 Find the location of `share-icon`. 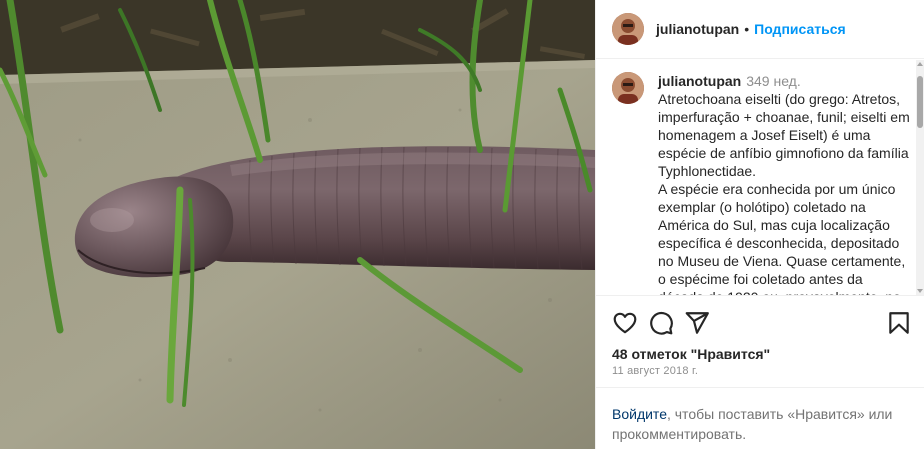

share-icon is located at coordinates (697, 323).